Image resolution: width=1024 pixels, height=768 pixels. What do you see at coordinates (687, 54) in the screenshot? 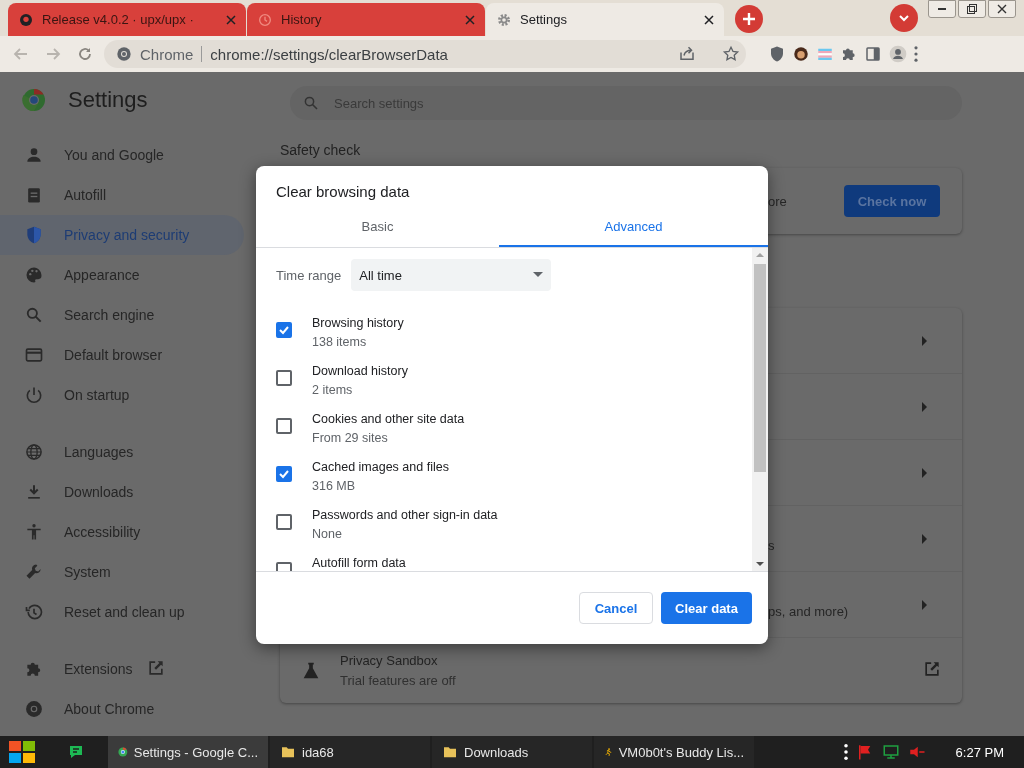
I see `share-icon` at bounding box center [687, 54].